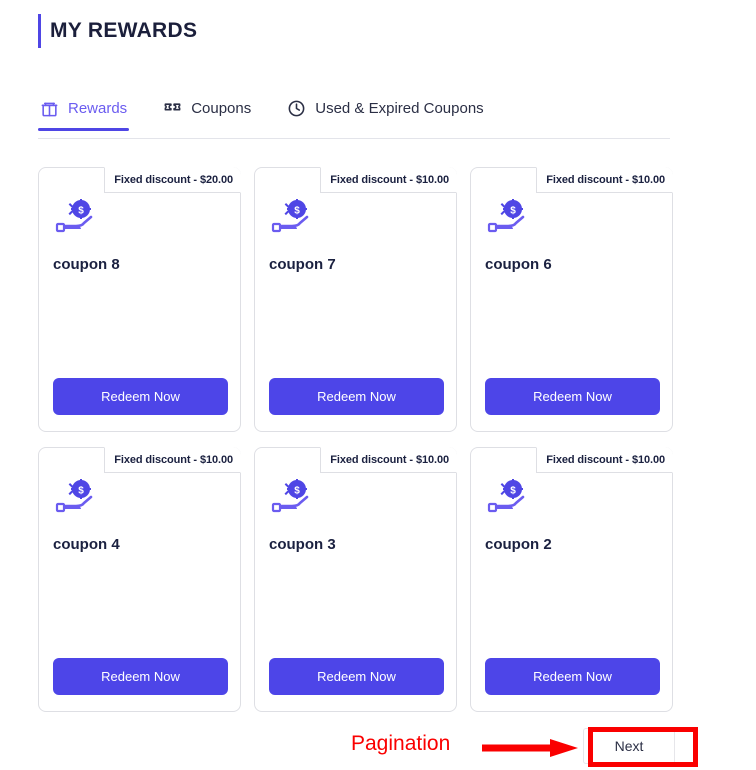 The width and height of the screenshot is (756, 770). Describe the element at coordinates (98, 108) in the screenshot. I see `tab-rewards-label: Rewards` at that location.